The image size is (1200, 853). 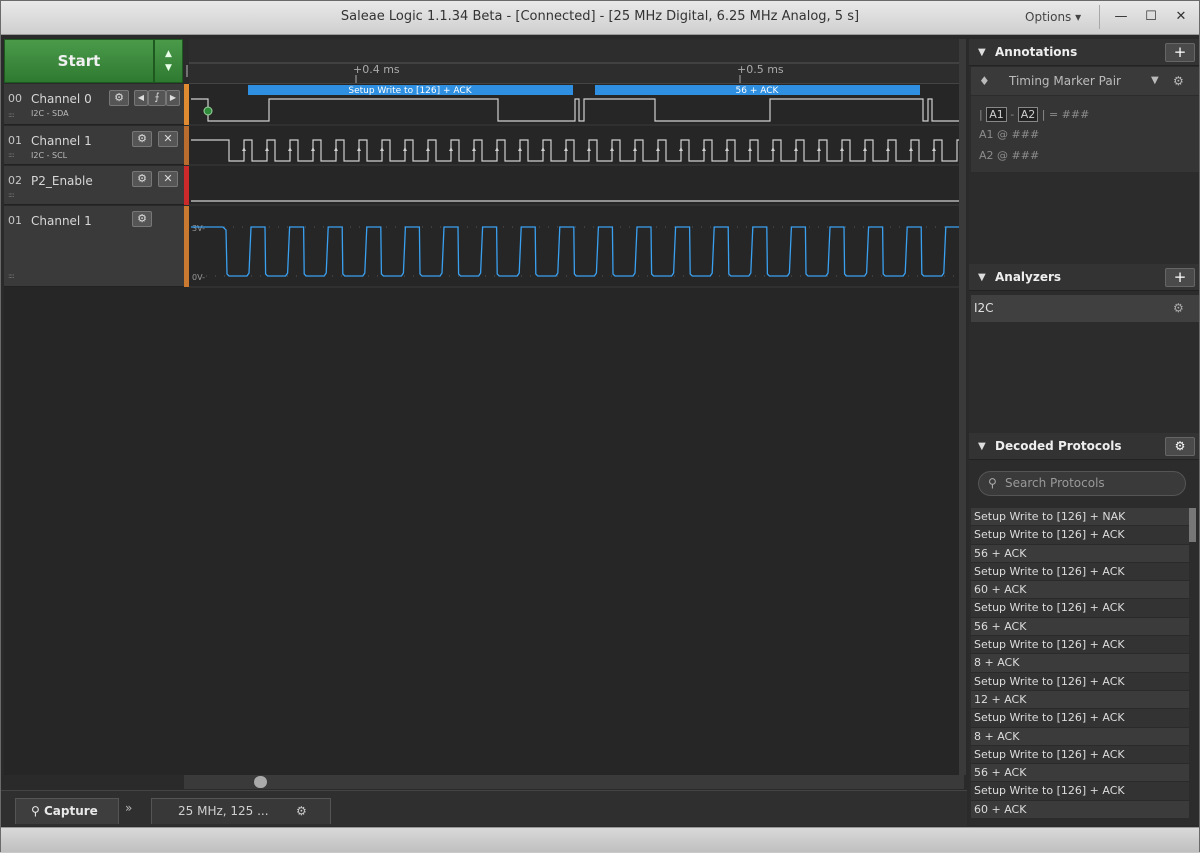 I want to click on annotations-title: Annotations, so click(x=1036, y=52).